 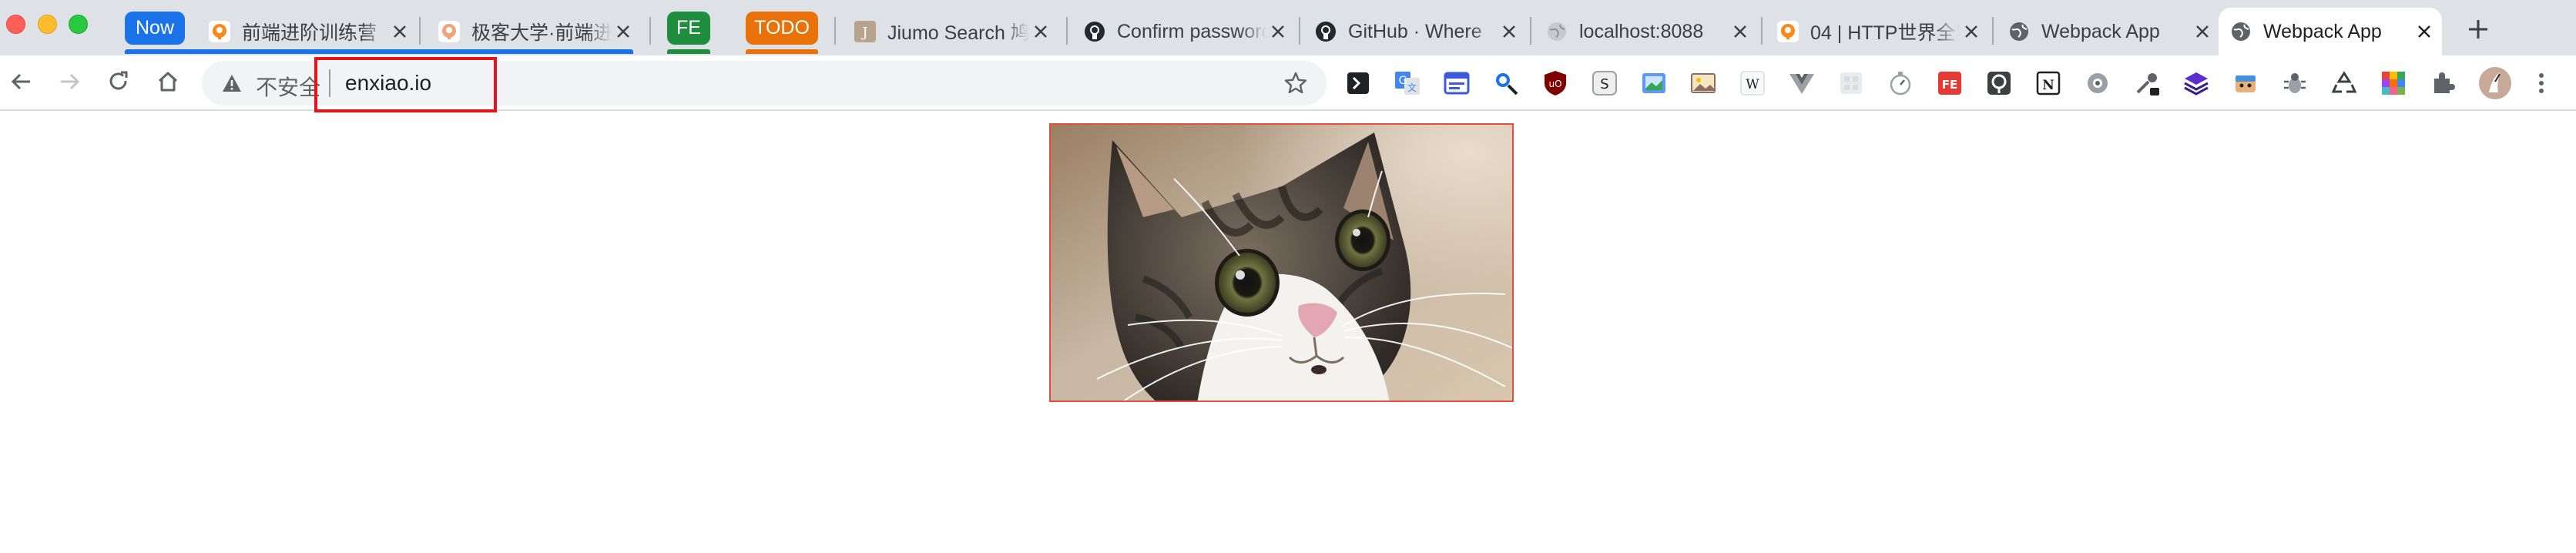 What do you see at coordinates (1900, 83) in the screenshot?
I see `timer-ext-icon` at bounding box center [1900, 83].